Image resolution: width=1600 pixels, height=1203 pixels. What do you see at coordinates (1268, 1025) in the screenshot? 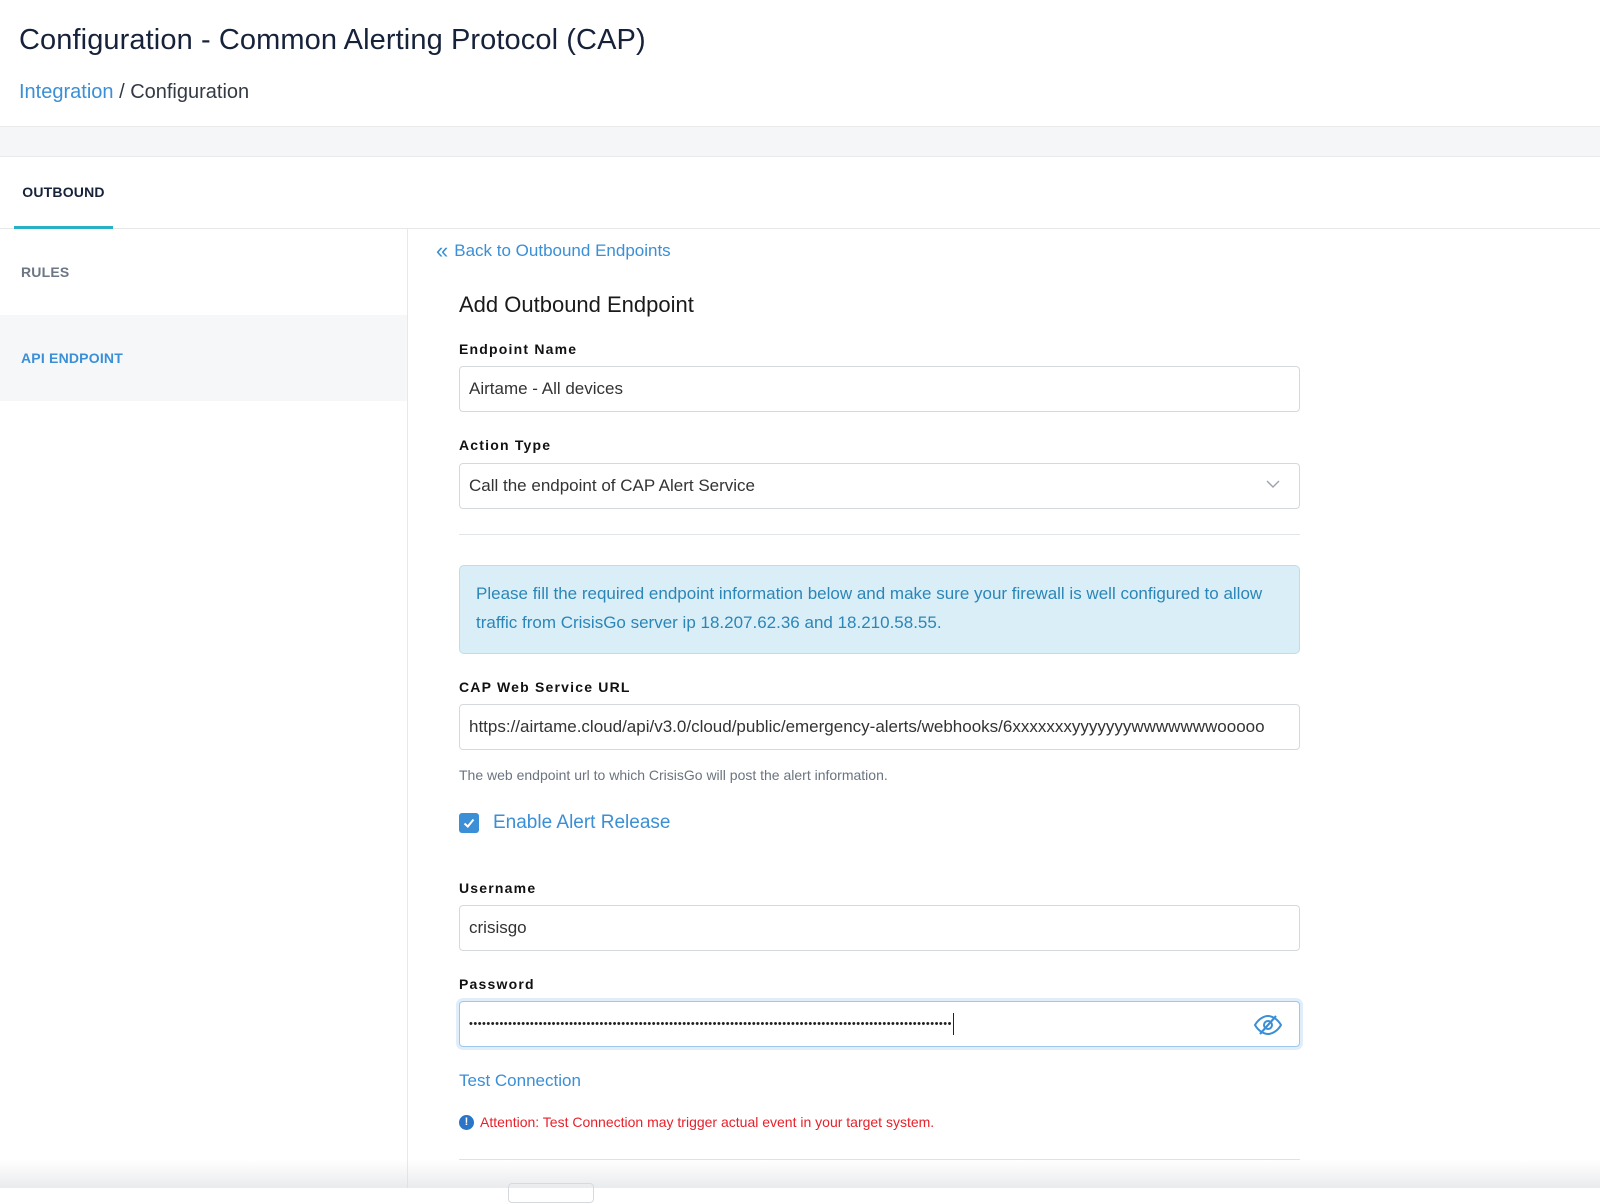
I see `eye-slash-icon` at bounding box center [1268, 1025].